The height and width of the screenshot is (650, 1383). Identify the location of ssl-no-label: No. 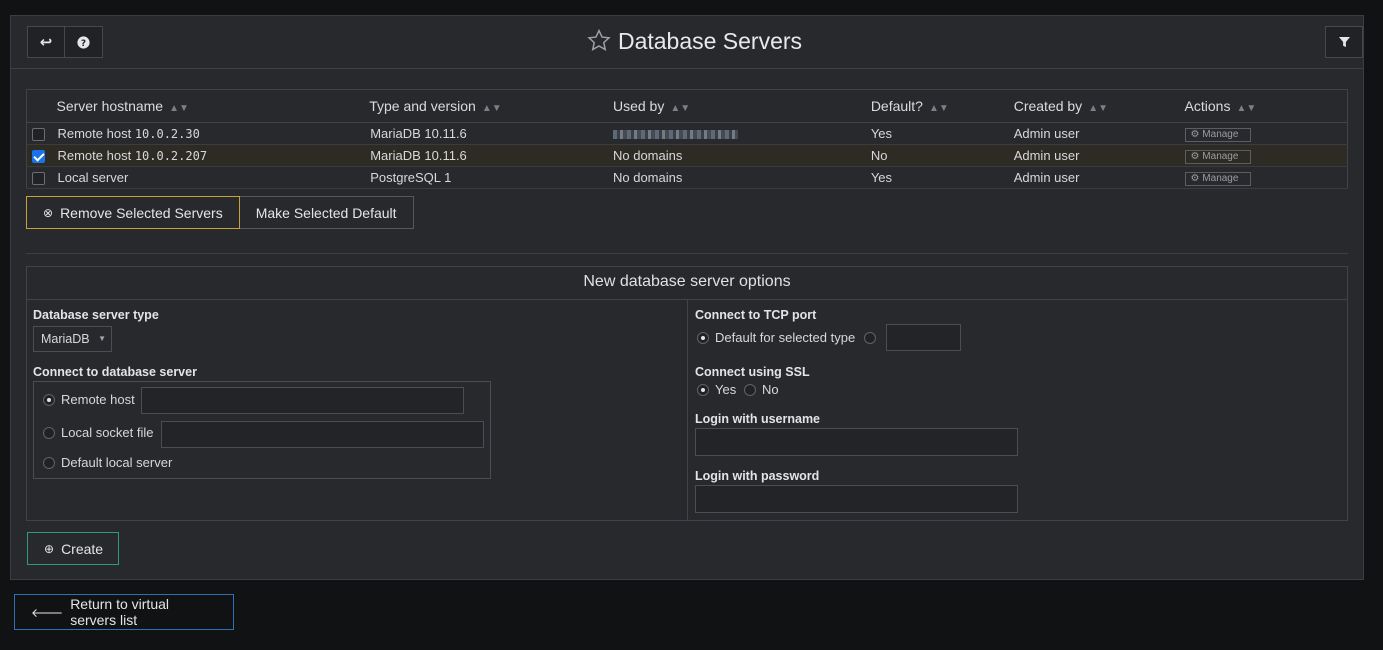
(770, 389).